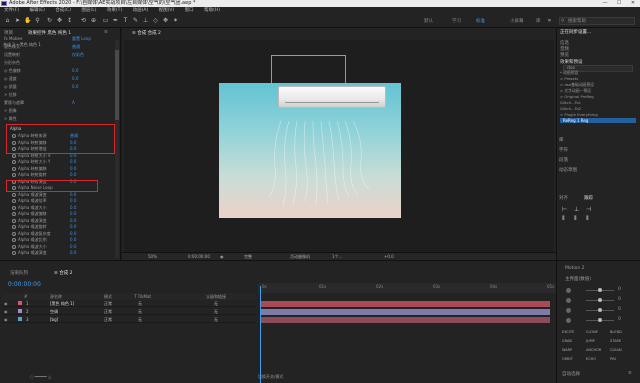 Image resolution: width=640 pixels, height=383 pixels. What do you see at coordinates (10, 95) in the screenshot?
I see `effect-row: > 位移` at bounding box center [10, 95].